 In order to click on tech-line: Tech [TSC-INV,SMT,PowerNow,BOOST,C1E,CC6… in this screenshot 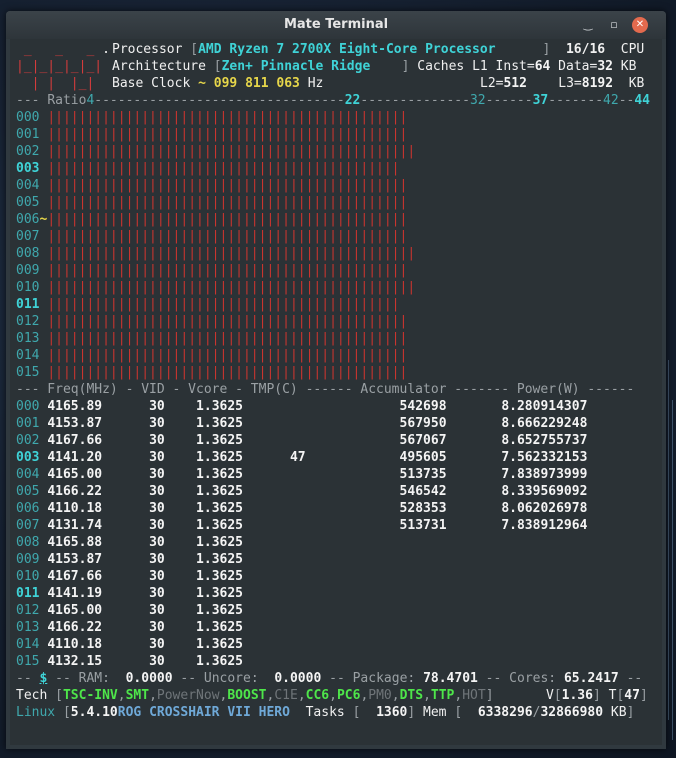, I will do `click(255, 695)`.